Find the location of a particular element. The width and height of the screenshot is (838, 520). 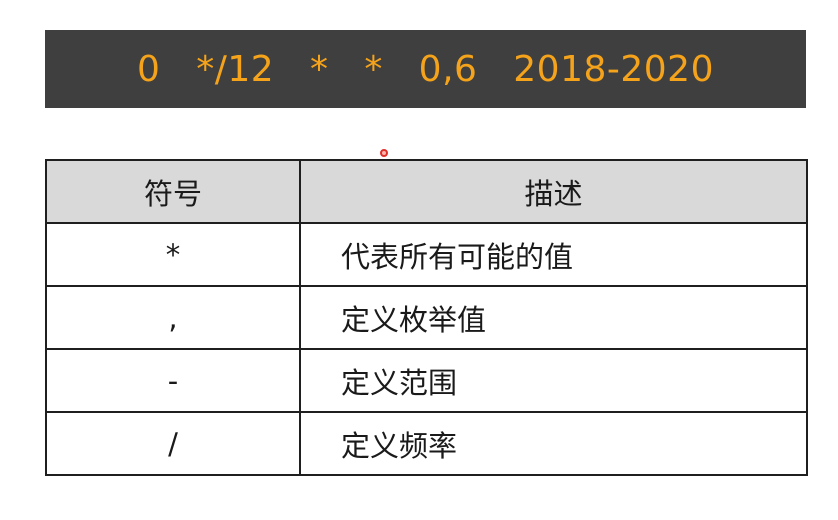

description-cell: 定义范围 is located at coordinates (553, 380).